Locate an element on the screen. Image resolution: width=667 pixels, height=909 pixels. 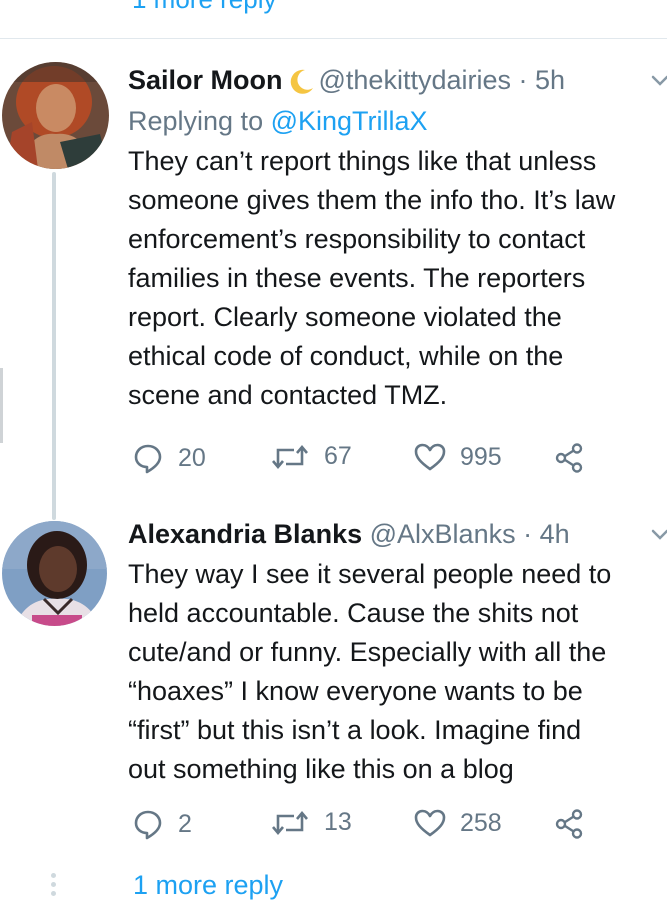
replying-to-line: Replying to @KingTrillaX is located at coordinates (397, 121).